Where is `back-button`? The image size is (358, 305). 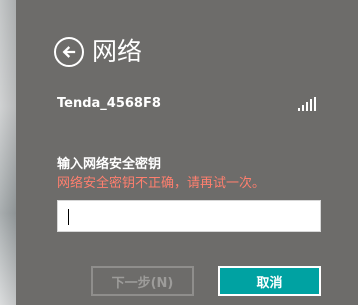
back-button is located at coordinates (69, 52).